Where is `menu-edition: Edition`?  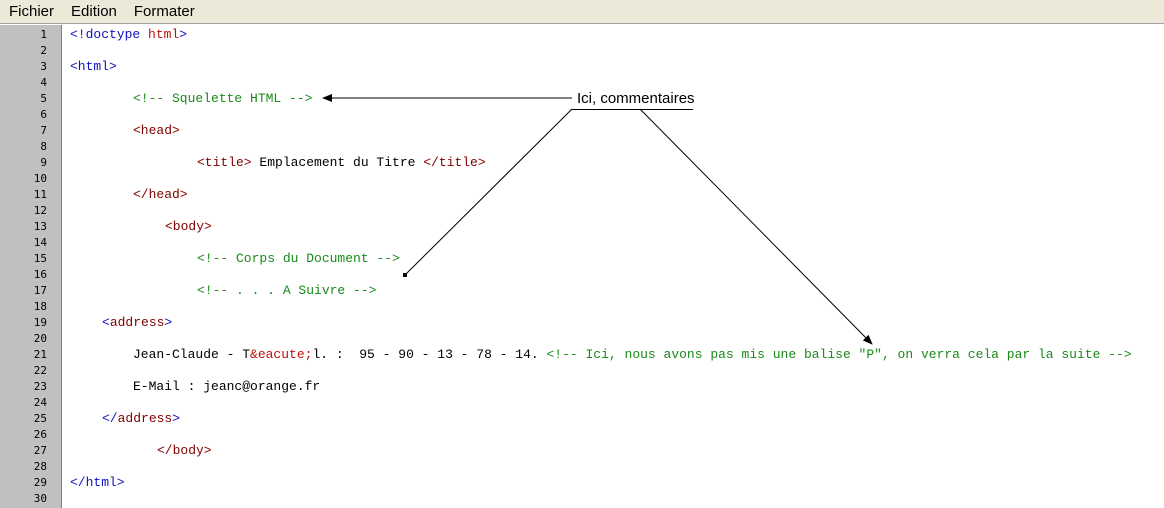 menu-edition: Edition is located at coordinates (93, 12).